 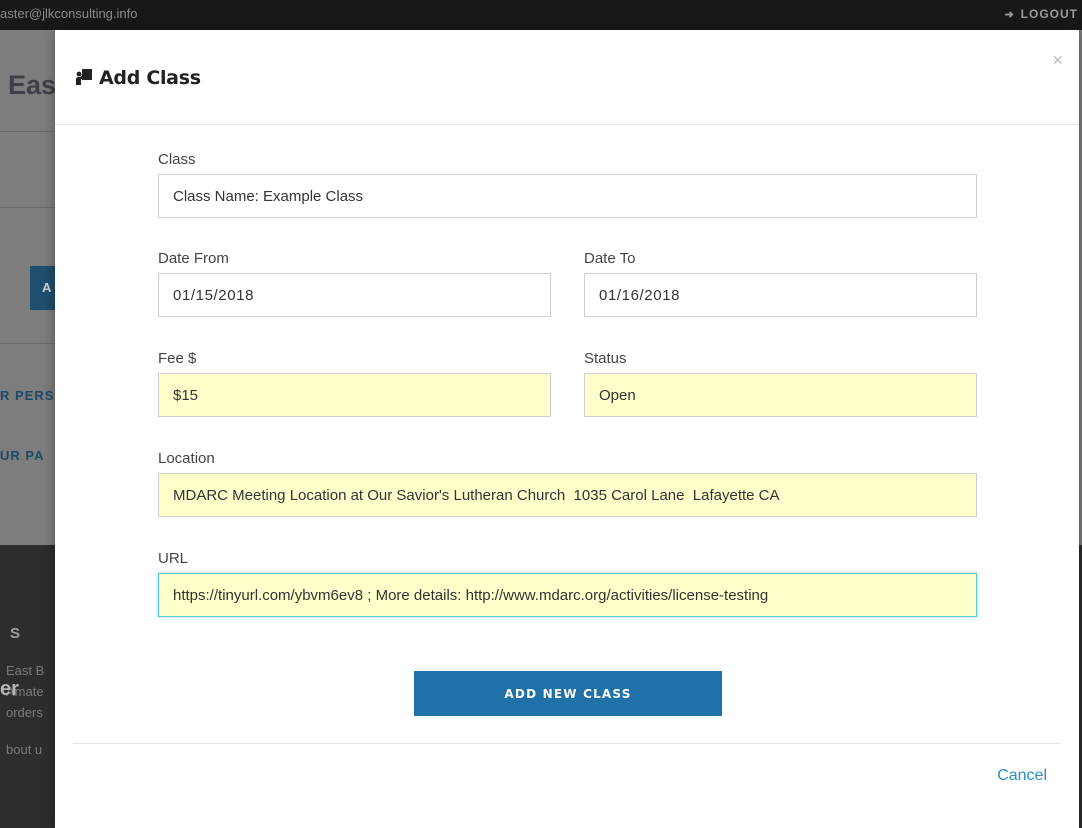 I want to click on background-page-title: Eas, so click(x=32, y=85).